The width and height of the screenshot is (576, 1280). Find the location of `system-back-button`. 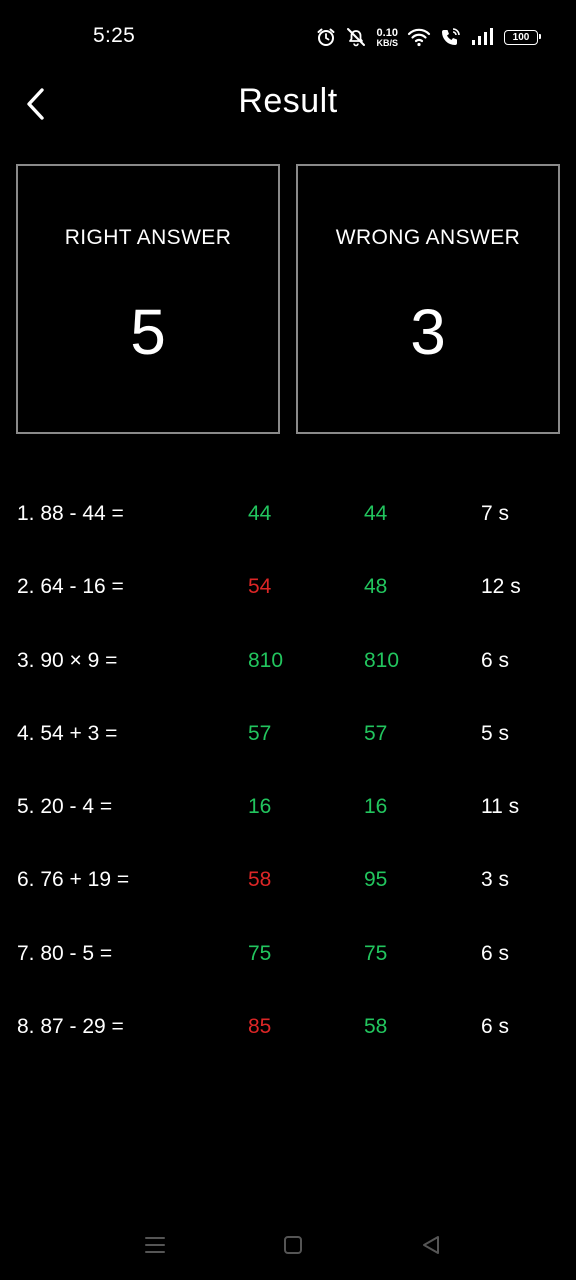

system-back-button is located at coordinates (431, 1245).